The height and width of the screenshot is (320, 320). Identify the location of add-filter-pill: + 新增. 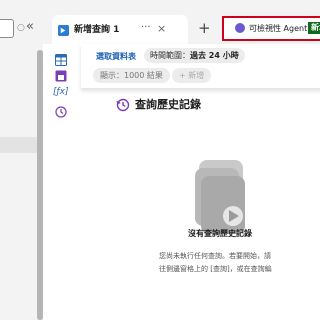
(192, 75).